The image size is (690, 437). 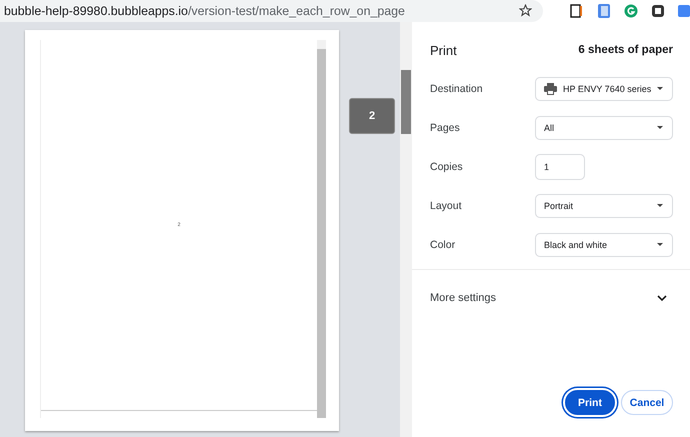 What do you see at coordinates (447, 166) in the screenshot?
I see `setting-label: Copies` at bounding box center [447, 166].